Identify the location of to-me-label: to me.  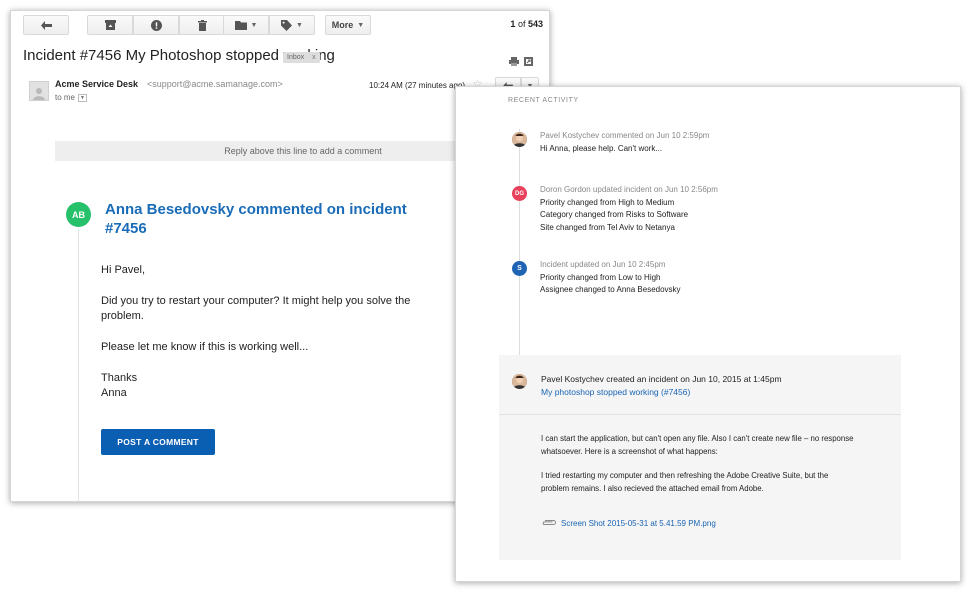
(65, 97).